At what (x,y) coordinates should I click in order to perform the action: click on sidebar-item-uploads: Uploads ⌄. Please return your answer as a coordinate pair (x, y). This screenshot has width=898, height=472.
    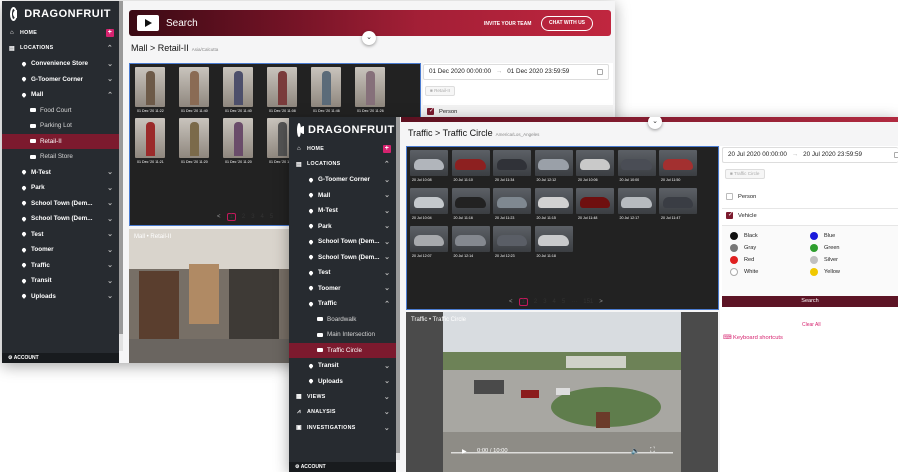
    Looking at the image, I should click on (60, 297).